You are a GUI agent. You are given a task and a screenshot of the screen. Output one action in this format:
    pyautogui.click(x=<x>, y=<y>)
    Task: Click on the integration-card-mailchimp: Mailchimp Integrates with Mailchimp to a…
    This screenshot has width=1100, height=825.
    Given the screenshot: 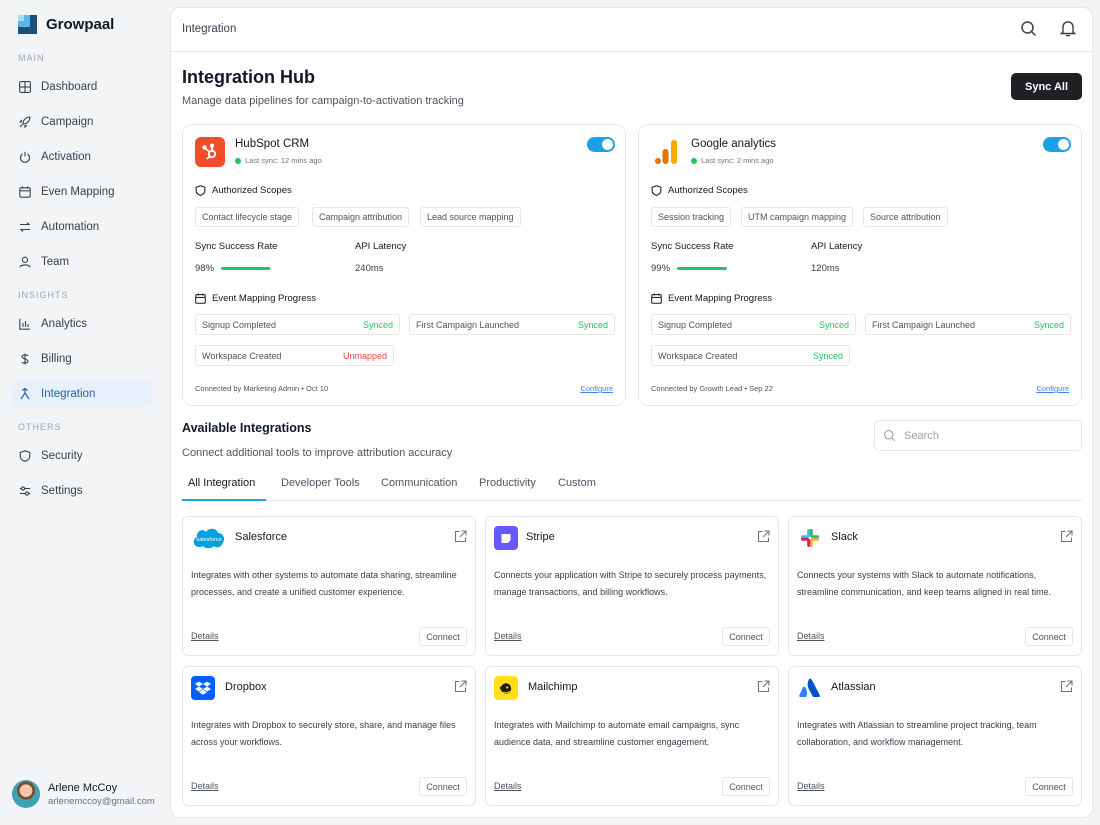 What is the action you would take?
    pyautogui.click(x=632, y=736)
    